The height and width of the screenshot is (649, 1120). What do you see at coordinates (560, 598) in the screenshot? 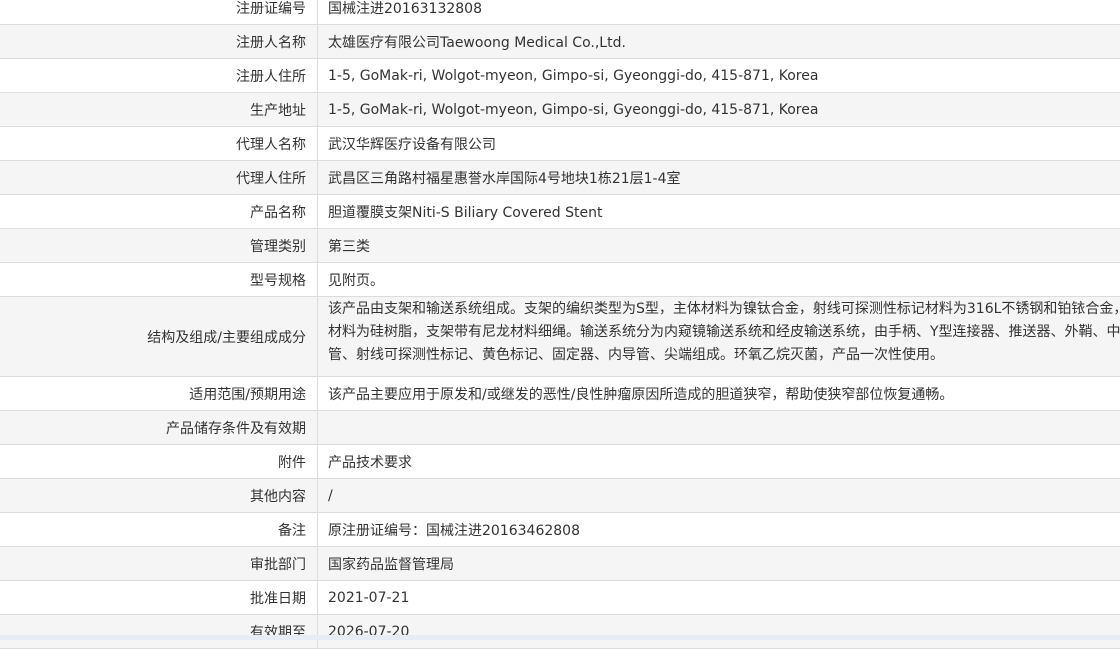
I see `table-row-approval-date: 批准日期 2021-07-21` at bounding box center [560, 598].